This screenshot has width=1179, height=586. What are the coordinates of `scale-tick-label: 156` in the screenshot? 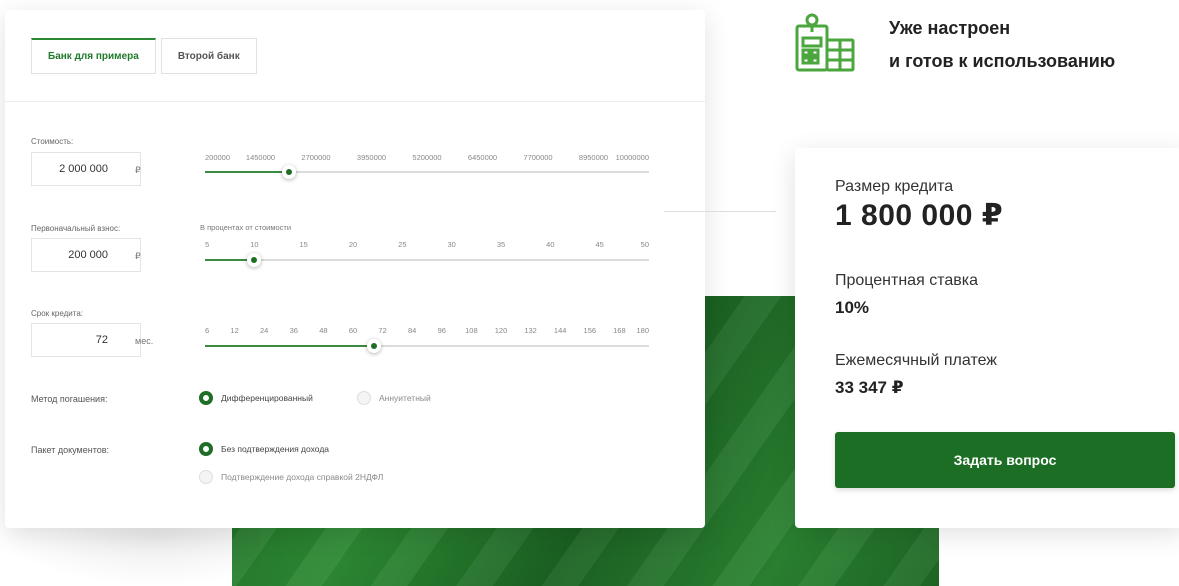 It's located at (590, 330).